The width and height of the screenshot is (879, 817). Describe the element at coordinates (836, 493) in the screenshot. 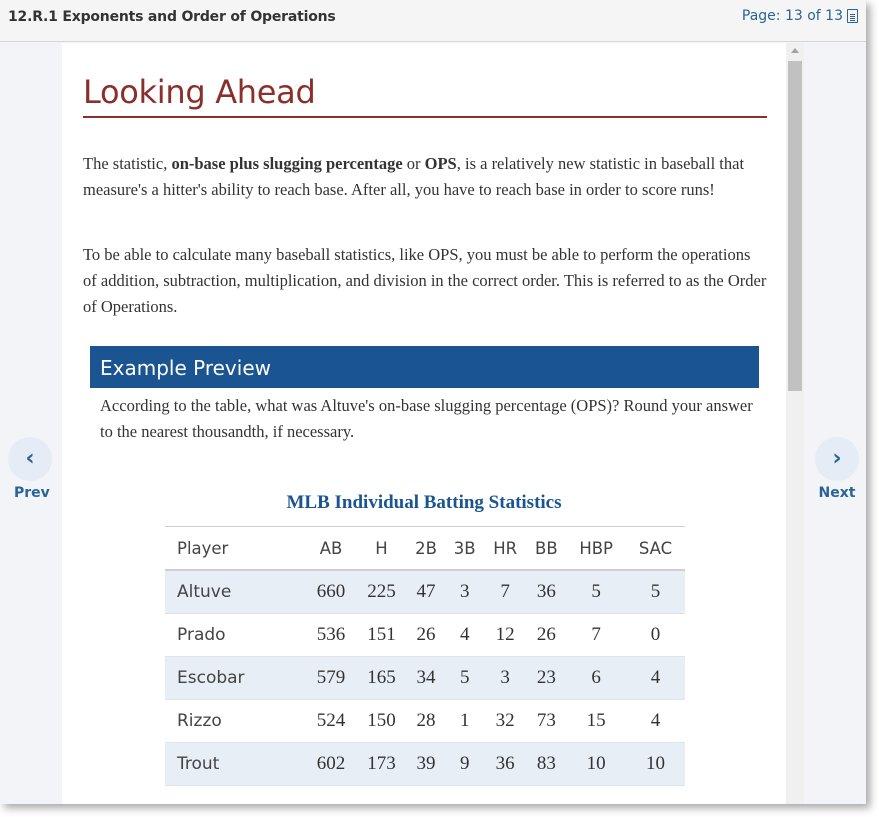

I see `next-label: Next` at that location.